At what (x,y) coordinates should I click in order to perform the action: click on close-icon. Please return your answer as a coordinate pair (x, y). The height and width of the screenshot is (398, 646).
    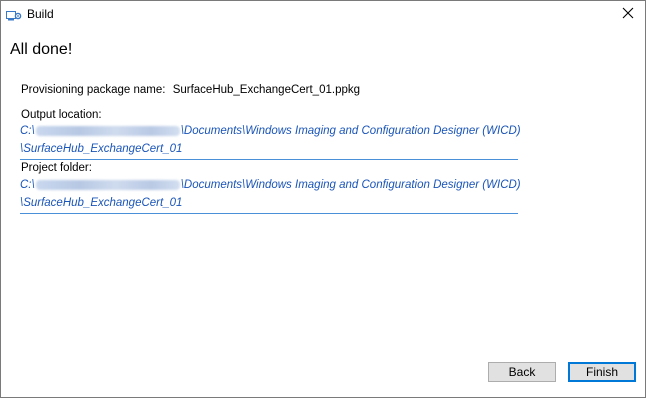
    Looking at the image, I should click on (628, 15).